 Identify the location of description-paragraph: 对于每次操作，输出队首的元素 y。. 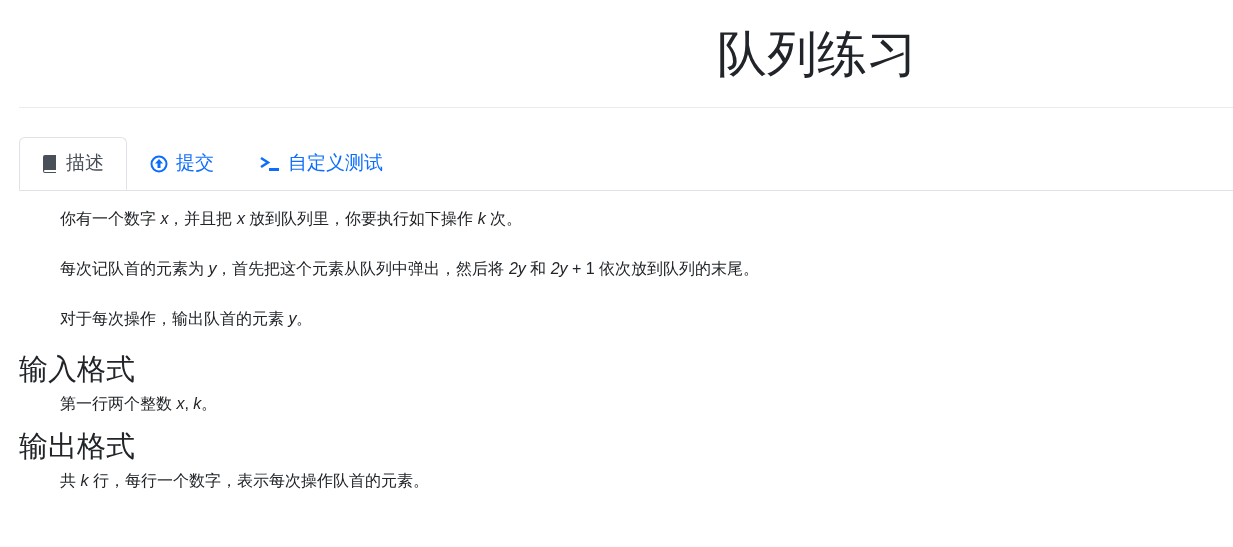
(187, 319).